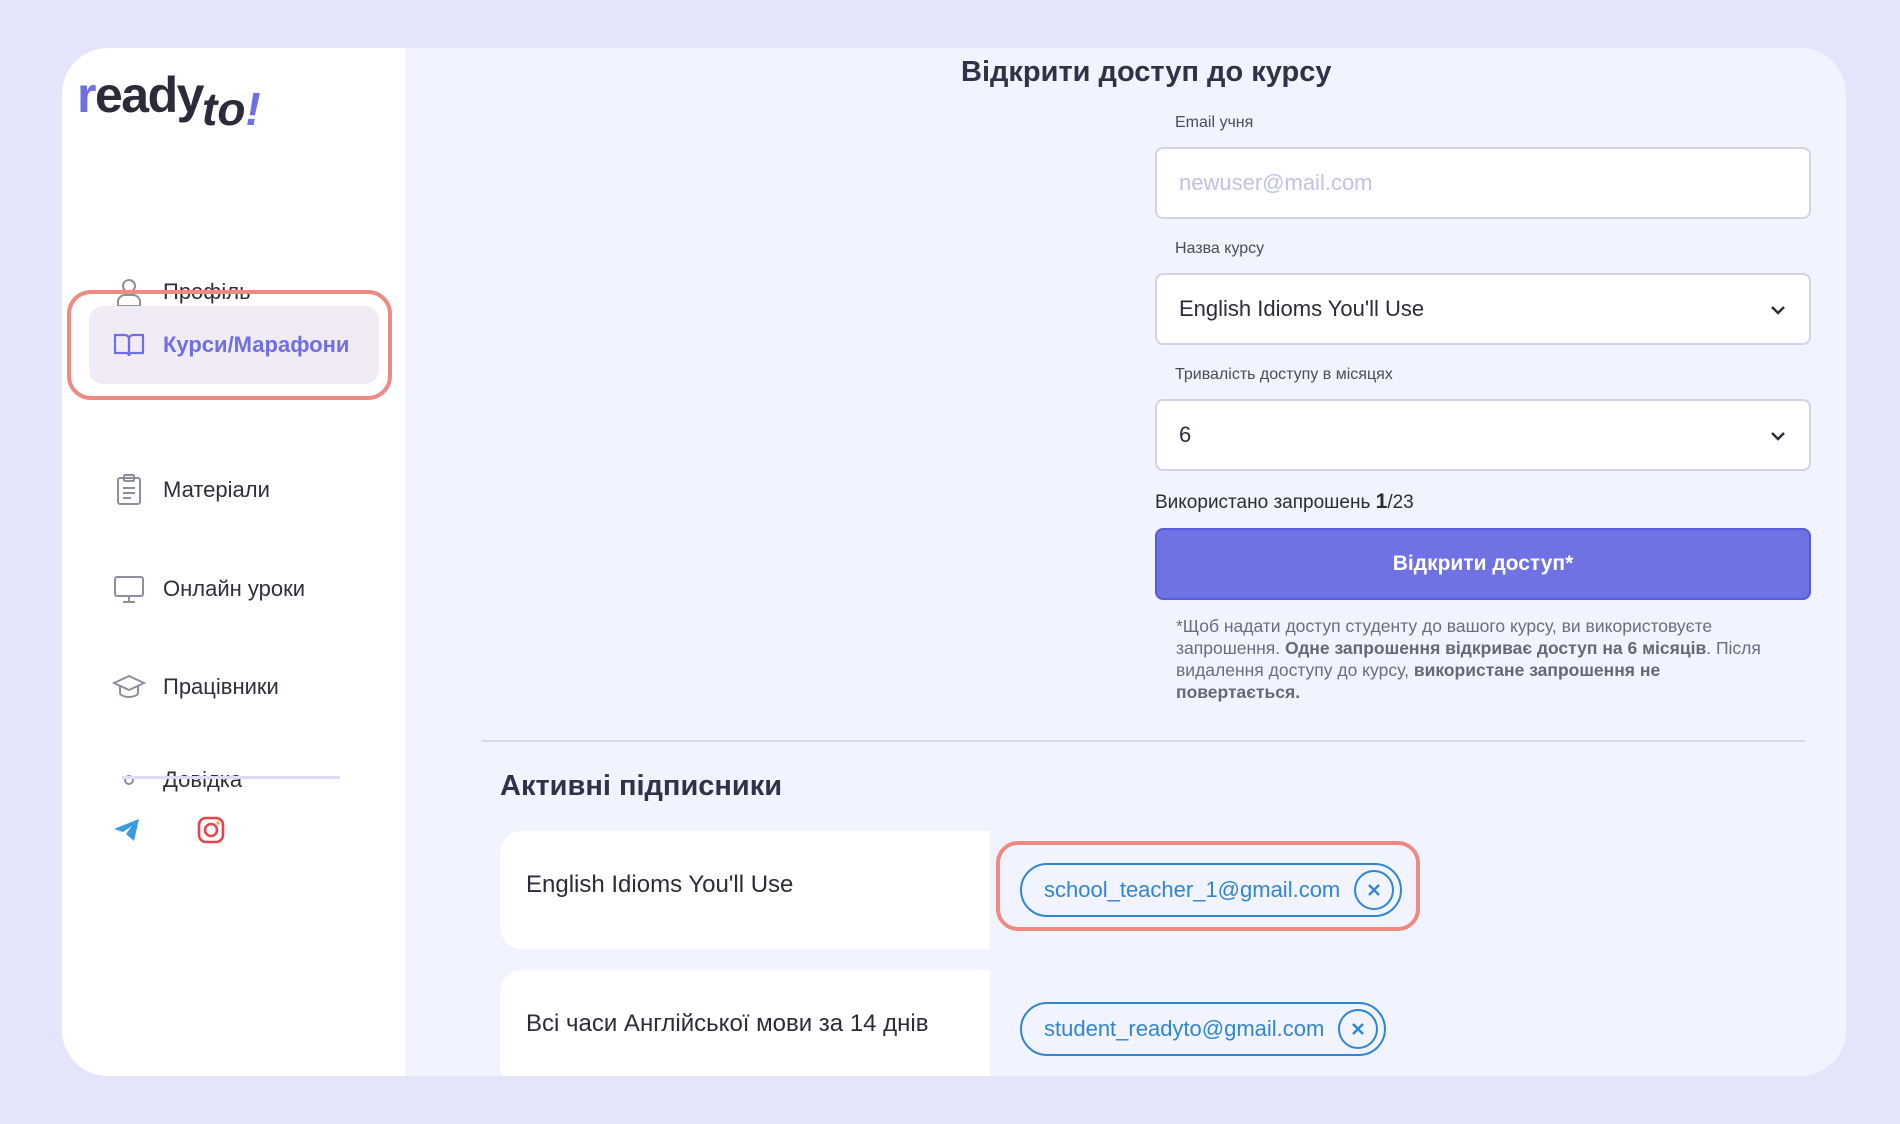 This screenshot has width=1900, height=1124. What do you see at coordinates (1185, 434) in the screenshot?
I see `duration-select-value: 6` at bounding box center [1185, 434].